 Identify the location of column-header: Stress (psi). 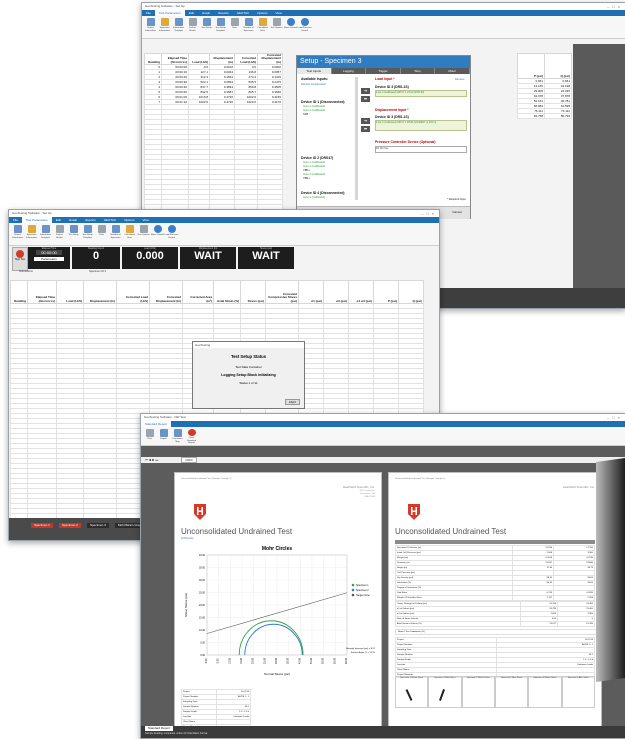
(253, 292).